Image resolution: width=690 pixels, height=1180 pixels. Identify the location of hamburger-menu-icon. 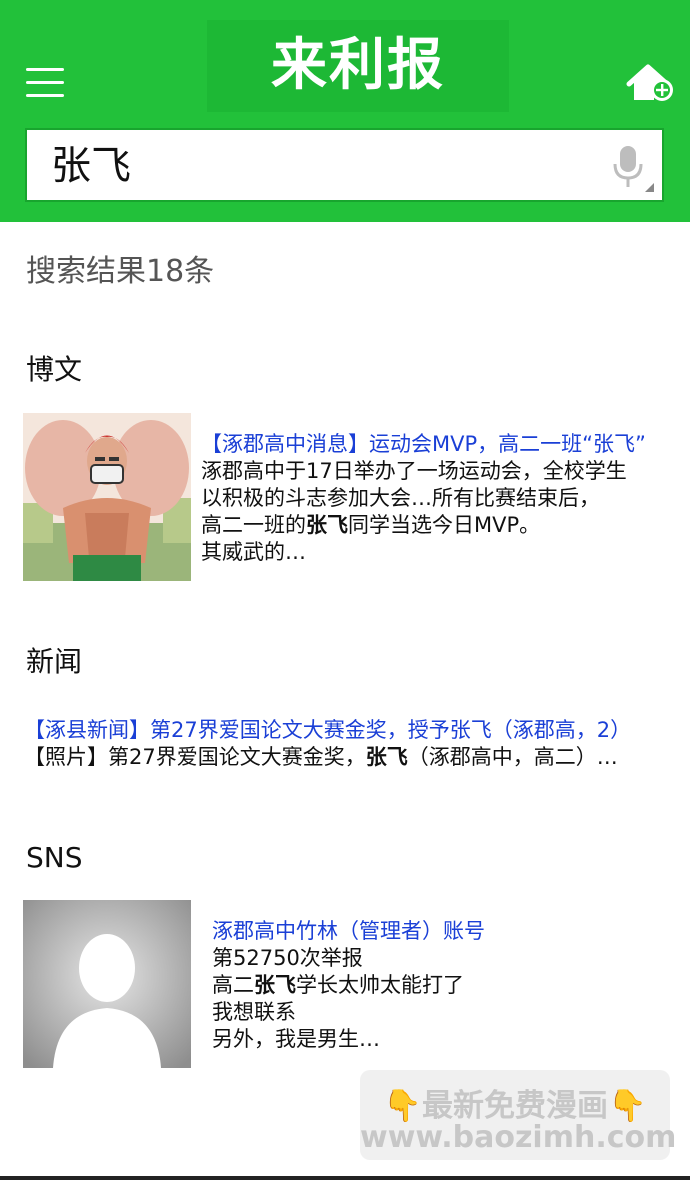
(46, 83).